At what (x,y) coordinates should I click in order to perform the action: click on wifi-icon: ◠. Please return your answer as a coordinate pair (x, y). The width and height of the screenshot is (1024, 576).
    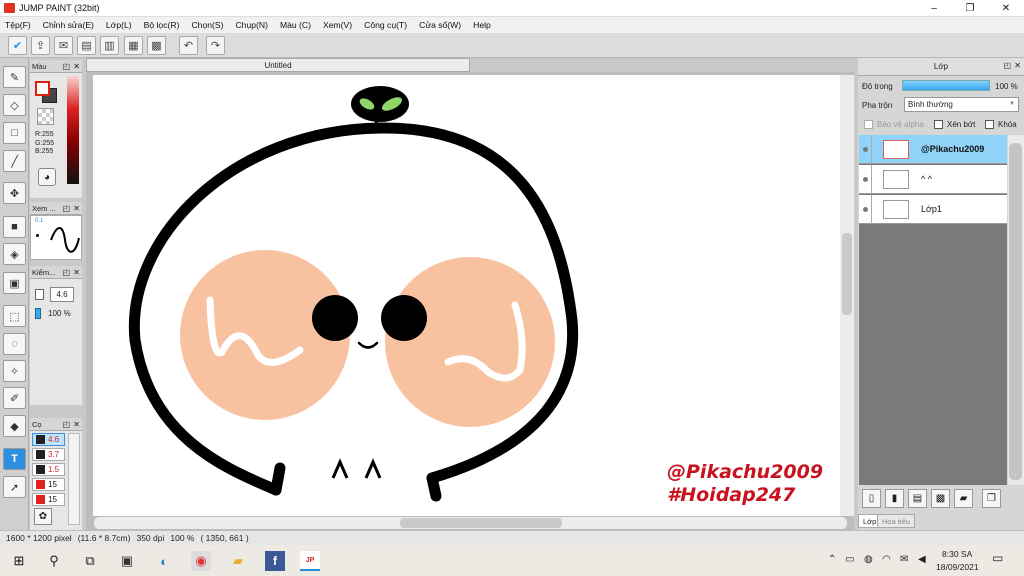
    Looking at the image, I should click on (886, 559).